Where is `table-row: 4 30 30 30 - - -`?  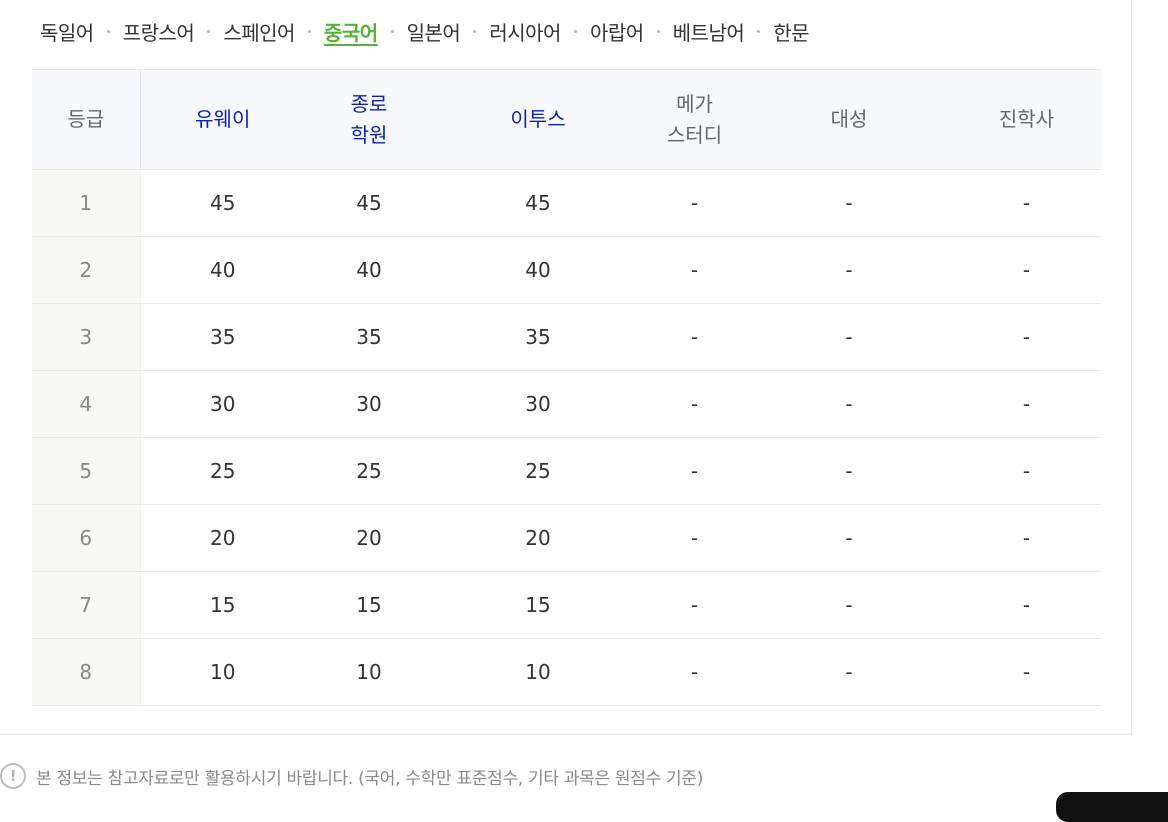
table-row: 4 30 30 30 - - - is located at coordinates (566, 404).